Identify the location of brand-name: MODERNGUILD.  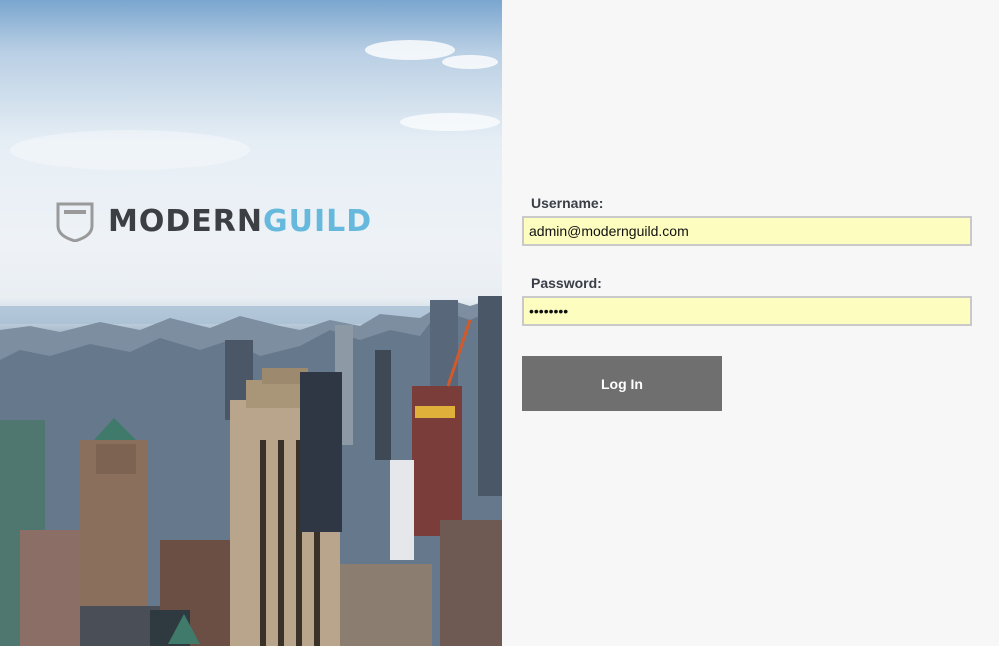
(240, 222).